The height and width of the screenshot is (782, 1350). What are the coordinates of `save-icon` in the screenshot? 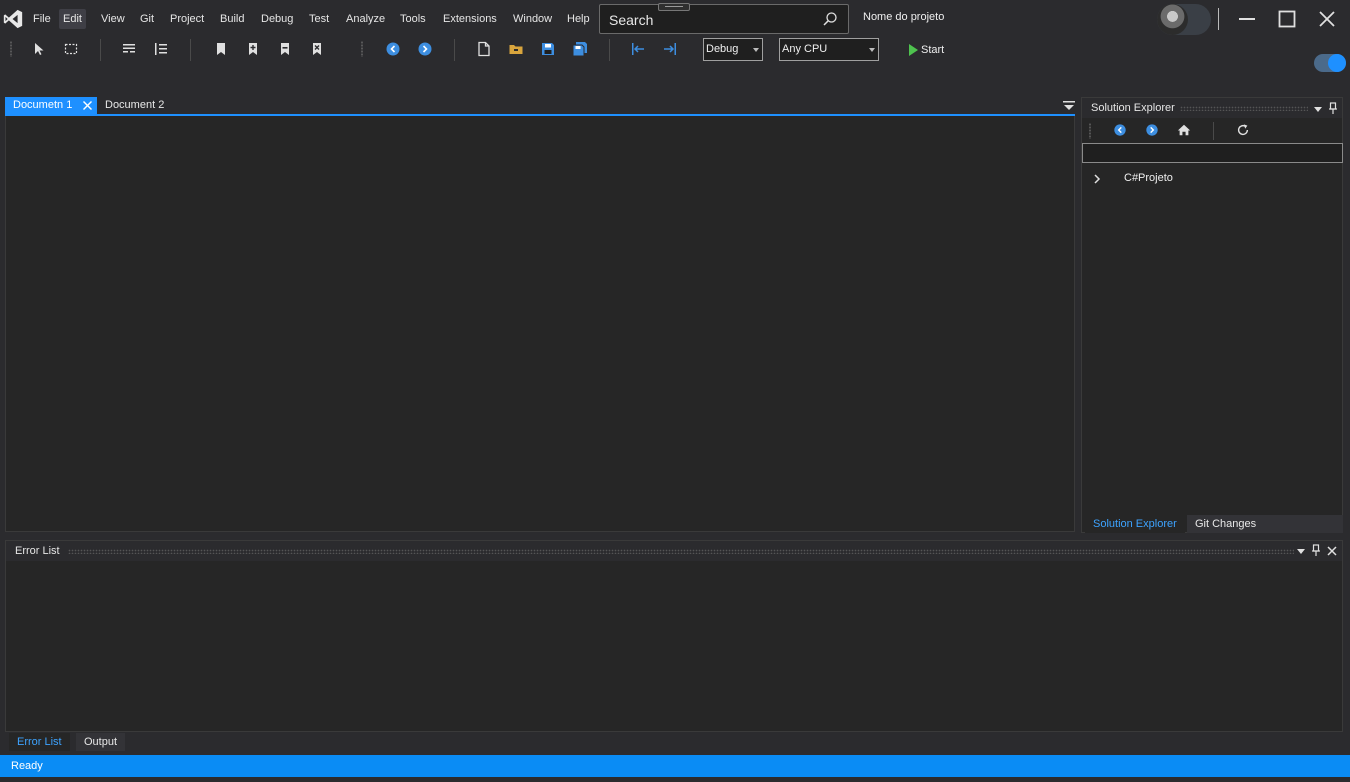 It's located at (548, 49).